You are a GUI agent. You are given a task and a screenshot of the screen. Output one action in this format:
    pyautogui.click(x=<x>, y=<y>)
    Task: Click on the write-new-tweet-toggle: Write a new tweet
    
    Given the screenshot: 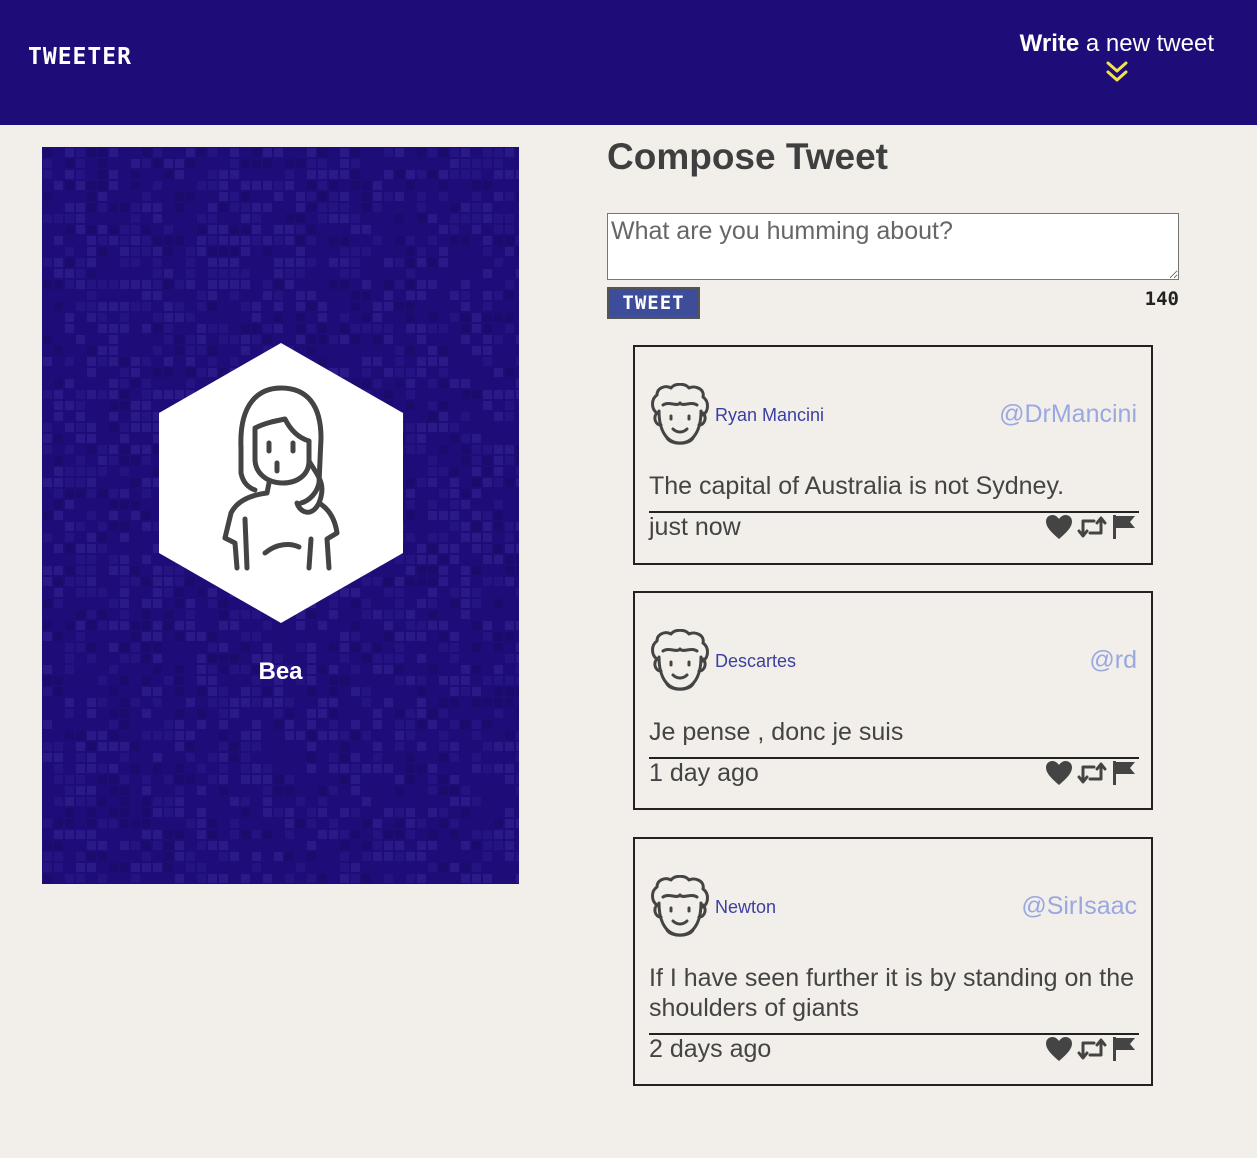 What is the action you would take?
    pyautogui.click(x=1117, y=57)
    